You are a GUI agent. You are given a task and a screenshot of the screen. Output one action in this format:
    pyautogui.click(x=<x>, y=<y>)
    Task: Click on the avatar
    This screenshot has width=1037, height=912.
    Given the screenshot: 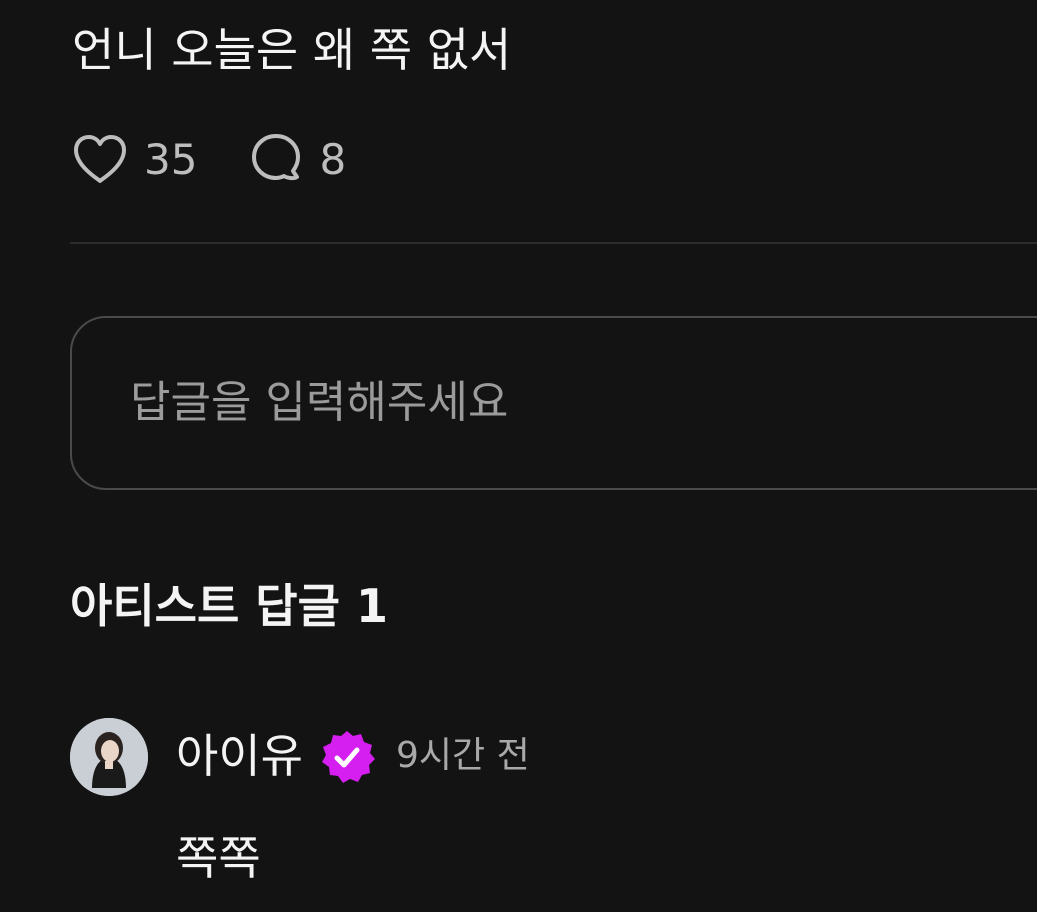 What is the action you would take?
    pyautogui.click(x=109, y=757)
    